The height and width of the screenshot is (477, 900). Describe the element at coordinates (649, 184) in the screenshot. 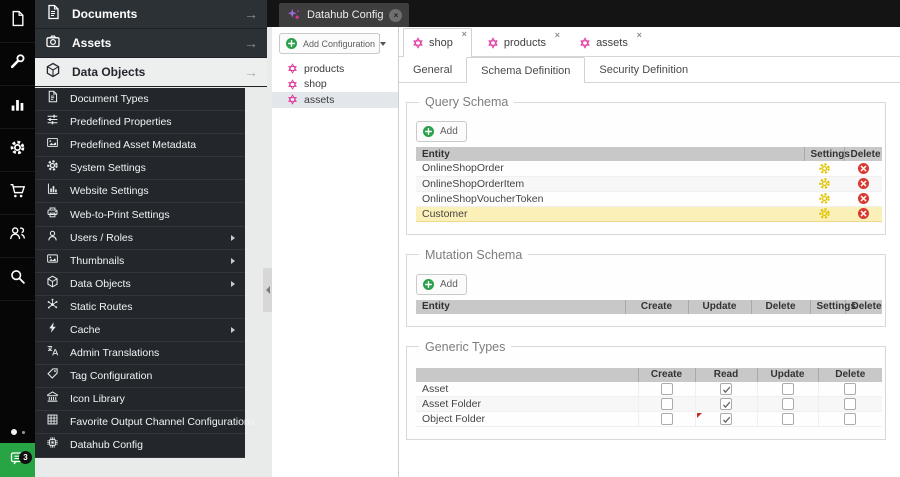

I see `table-row: OnlineShopOrderItem` at that location.